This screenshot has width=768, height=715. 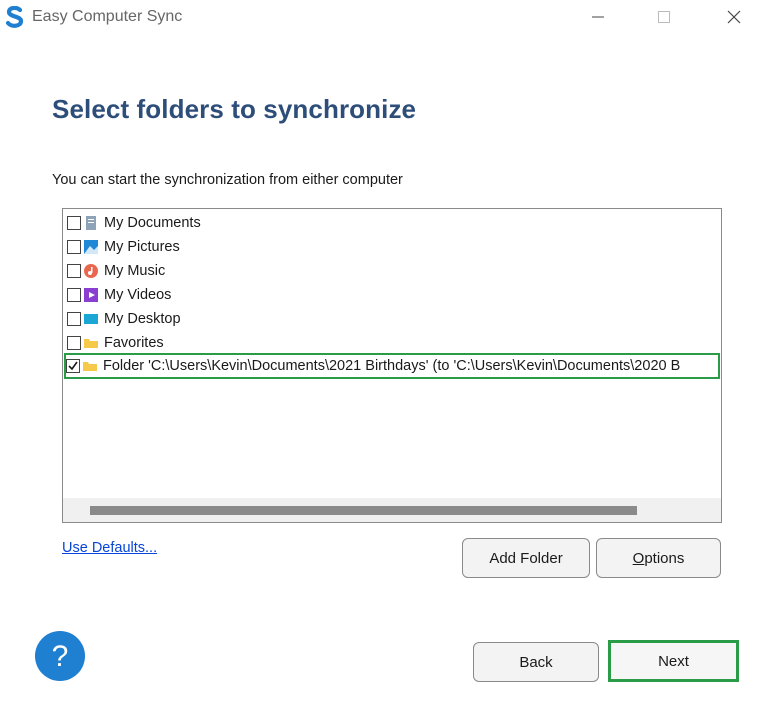 I want to click on horizontal-scrollbar, so click(x=392, y=510).